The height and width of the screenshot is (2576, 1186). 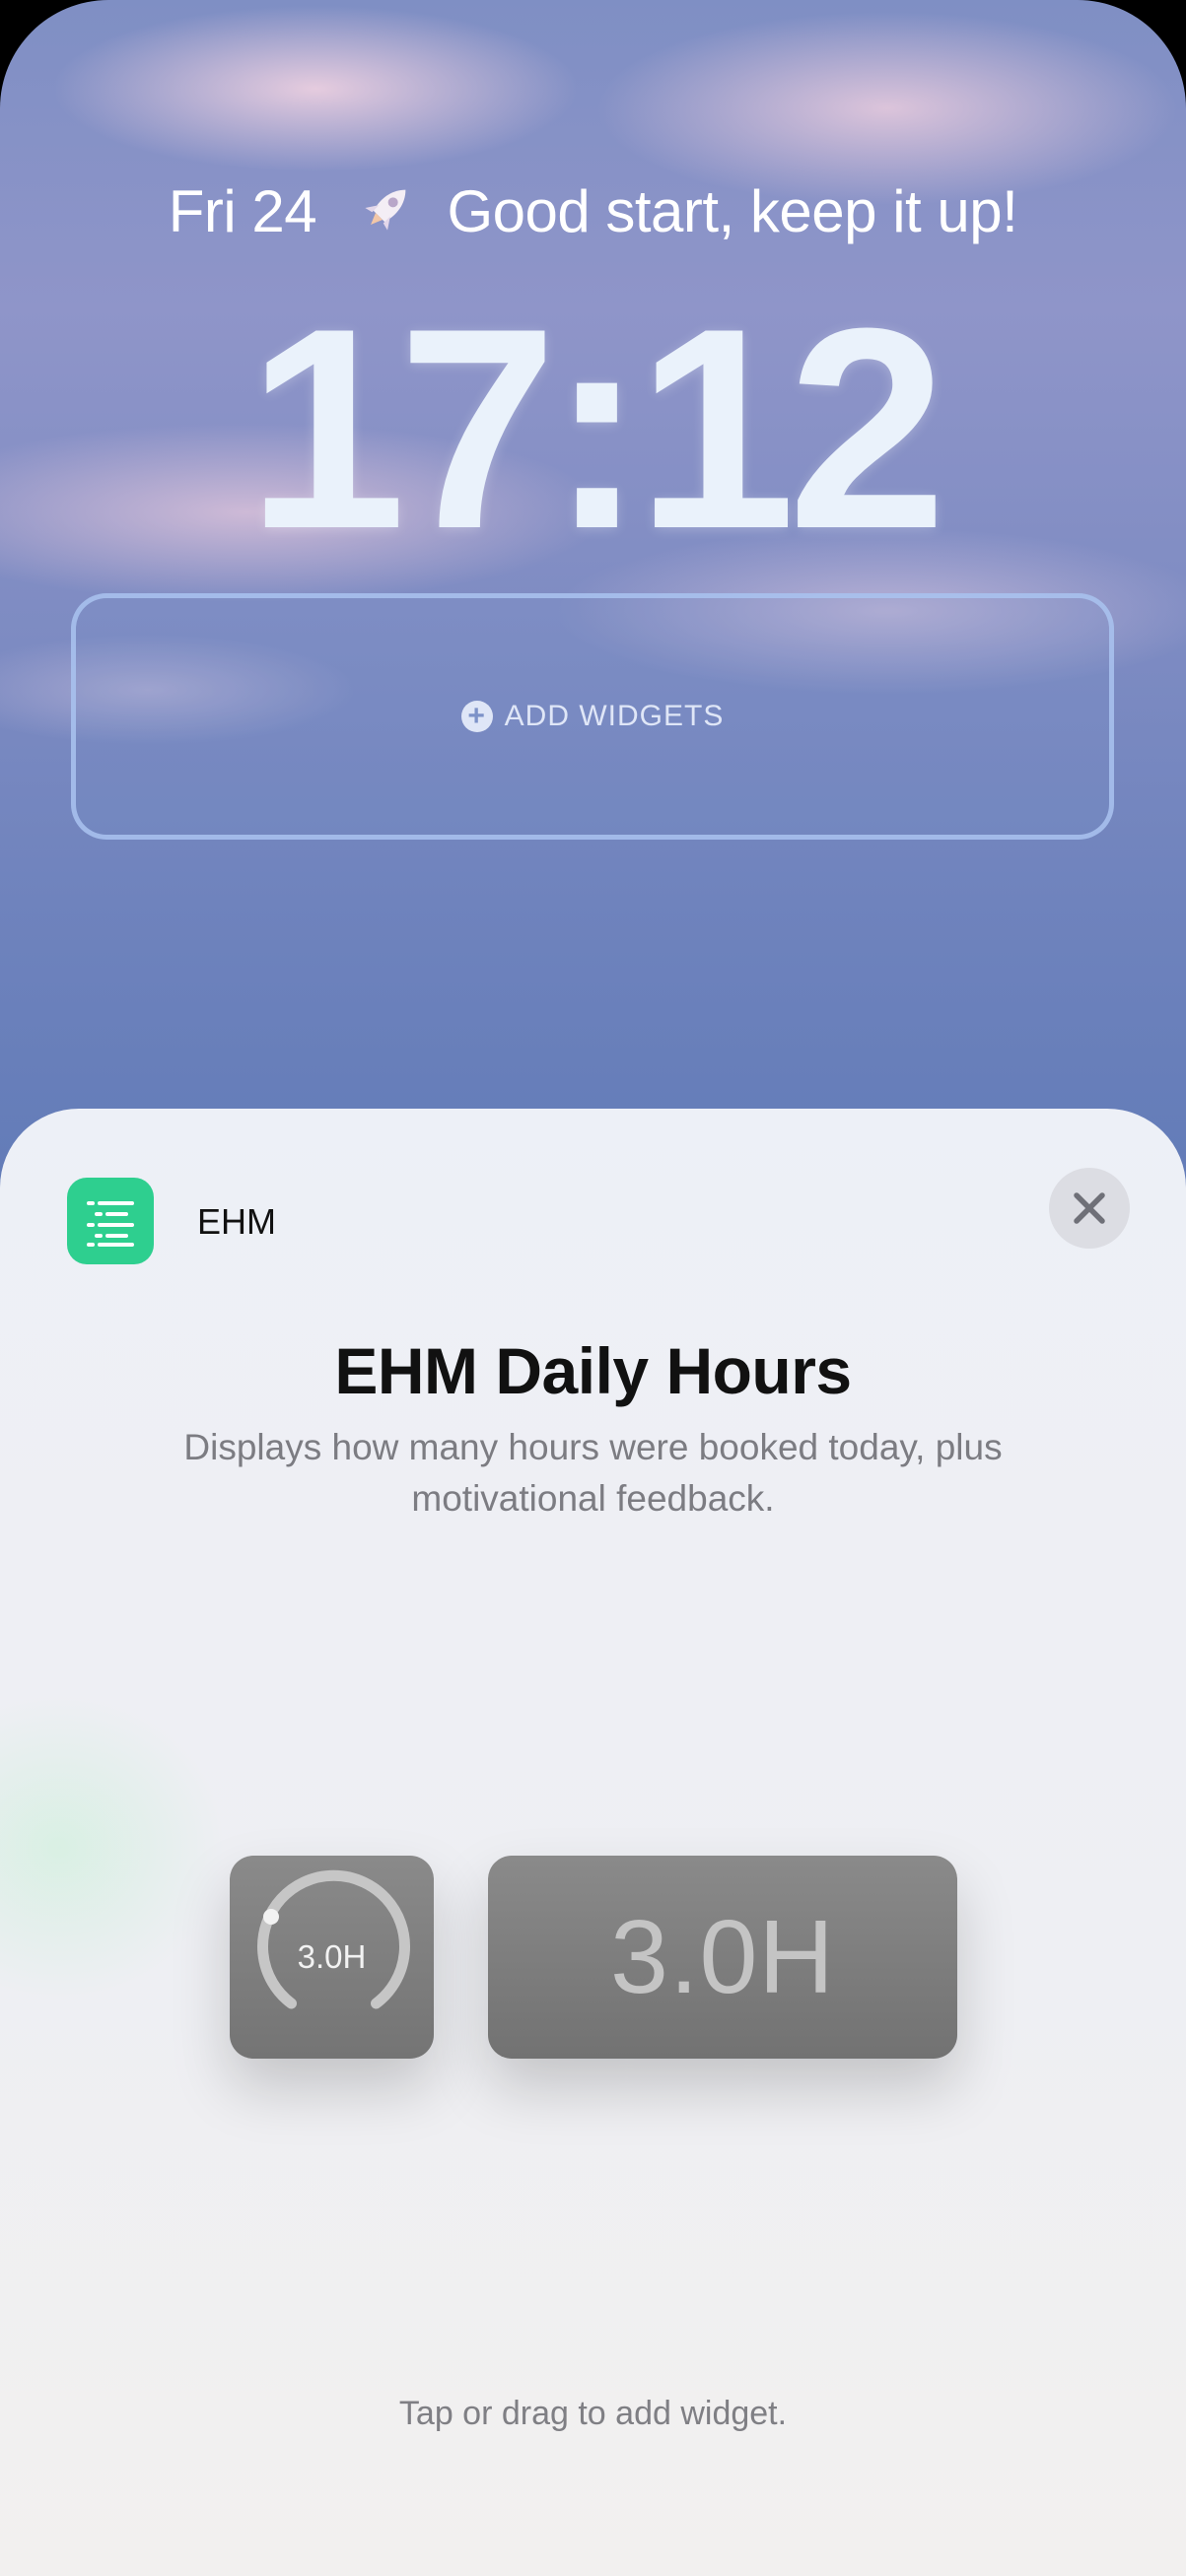 I want to click on circular-widget-value: 3.0H, so click(x=332, y=1956).